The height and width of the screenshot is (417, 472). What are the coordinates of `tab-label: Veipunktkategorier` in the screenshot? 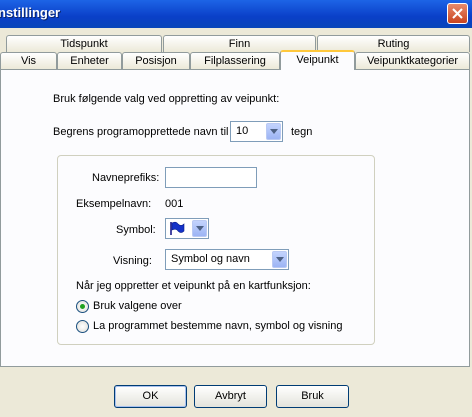 It's located at (412, 61).